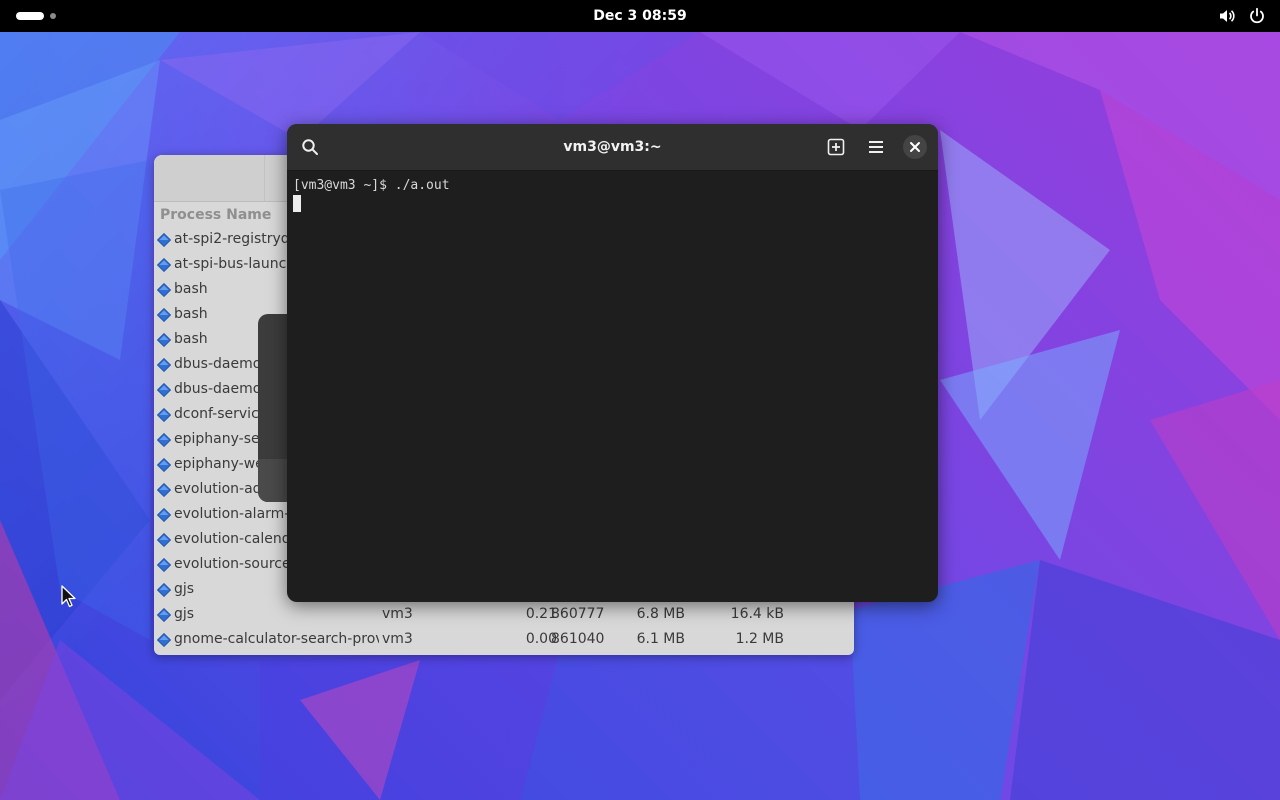  I want to click on process-disk-read: 1.2 MB, so click(759, 639).